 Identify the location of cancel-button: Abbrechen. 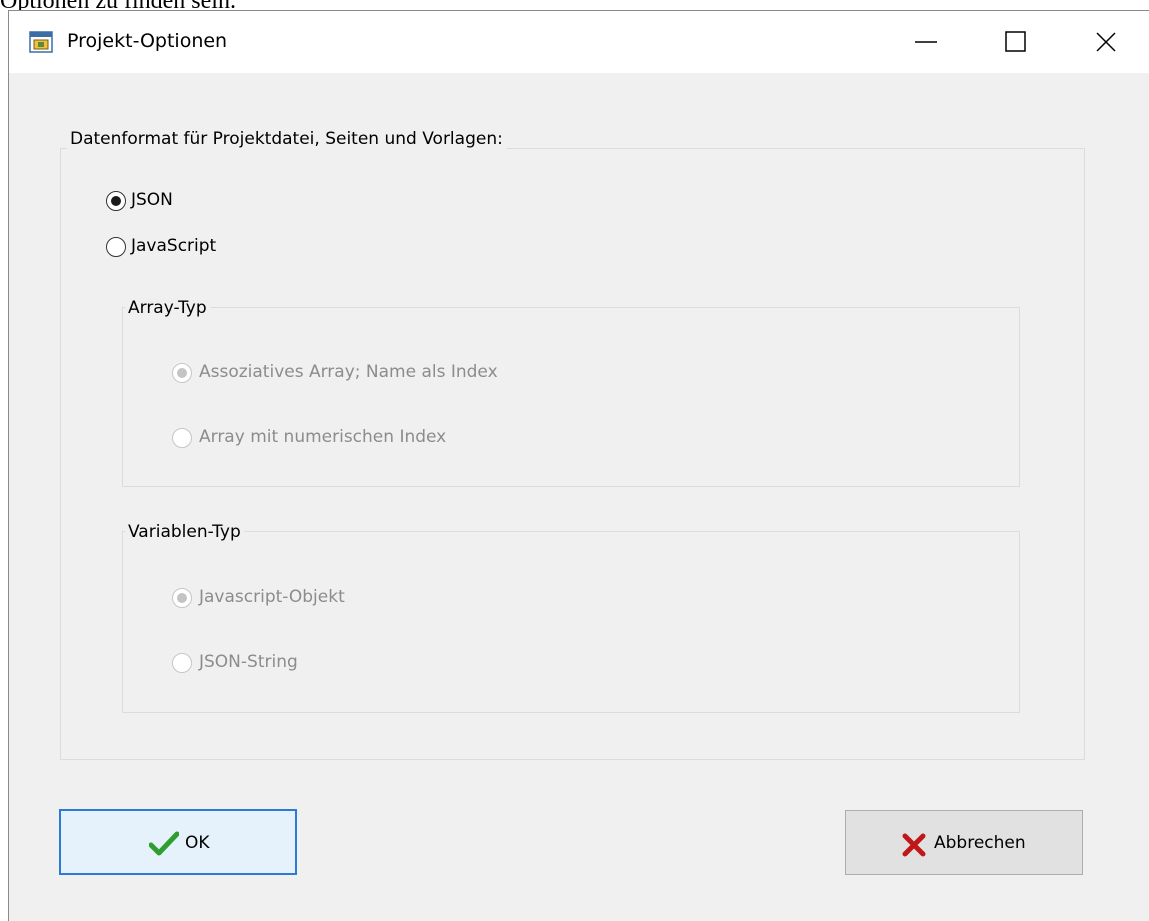
(964, 842).